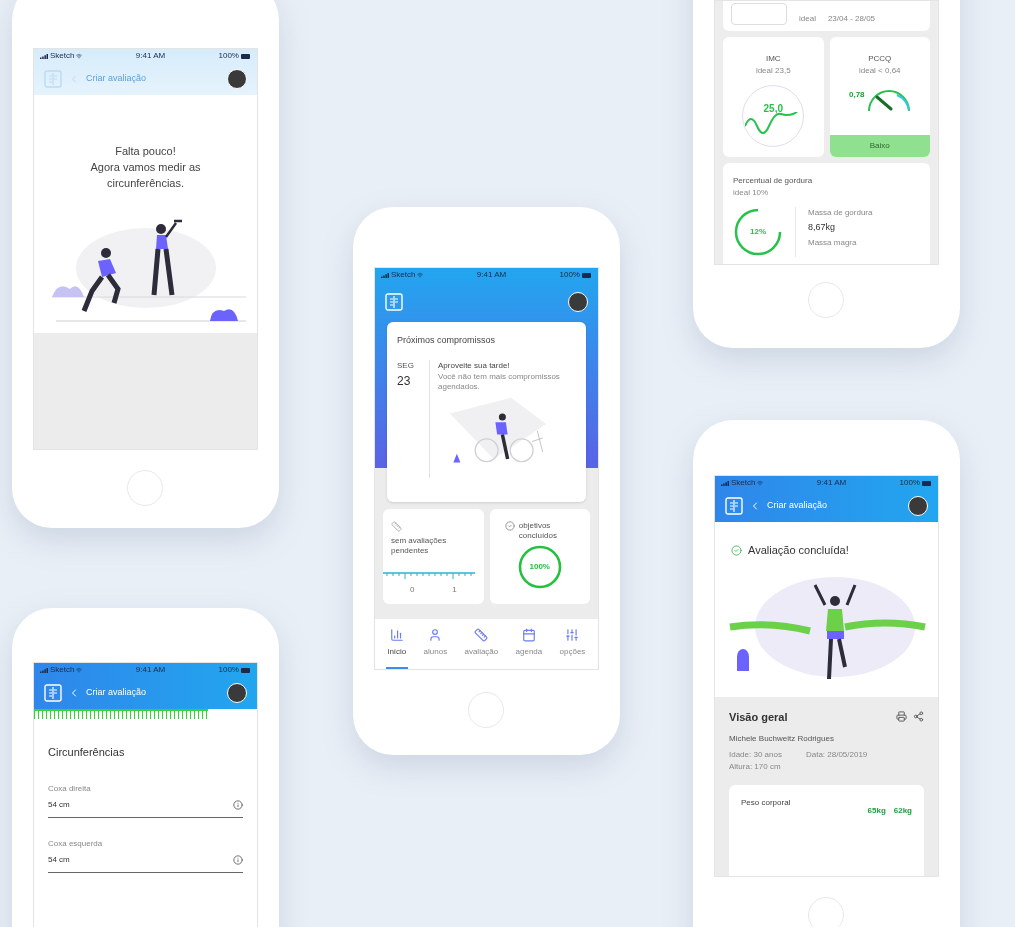 The height and width of the screenshot is (927, 1015). What do you see at coordinates (755, 755) in the screenshot?
I see `age-text: Idade: 30 anos` at bounding box center [755, 755].